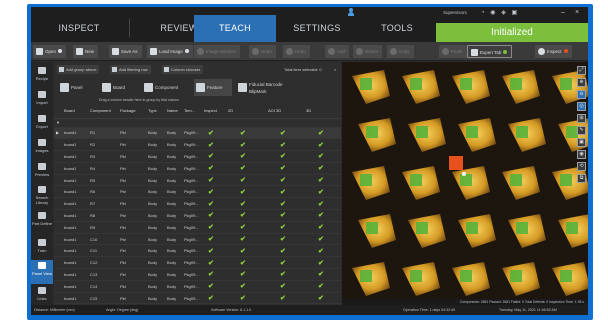  I want to click on table-cell-component: C11, so click(103, 251).